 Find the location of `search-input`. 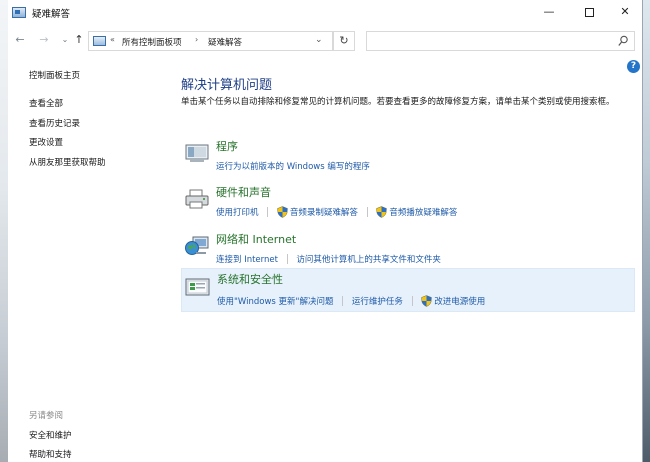

search-input is located at coordinates (486, 41).